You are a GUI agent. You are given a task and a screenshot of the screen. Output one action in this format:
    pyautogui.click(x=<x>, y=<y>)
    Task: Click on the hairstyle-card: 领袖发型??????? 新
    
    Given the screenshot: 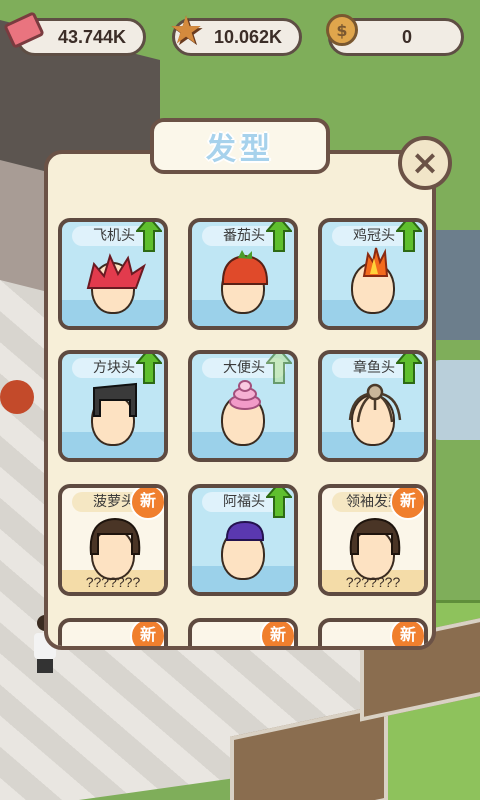 What is the action you would take?
    pyautogui.click(x=373, y=540)
    